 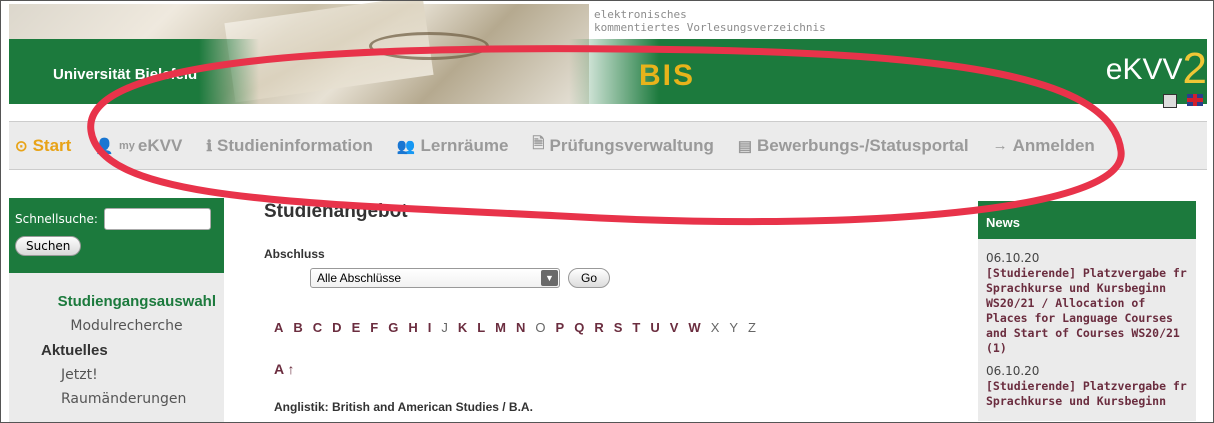 I want to click on subtitle-line-1: elektronisches, so click(x=640, y=14).